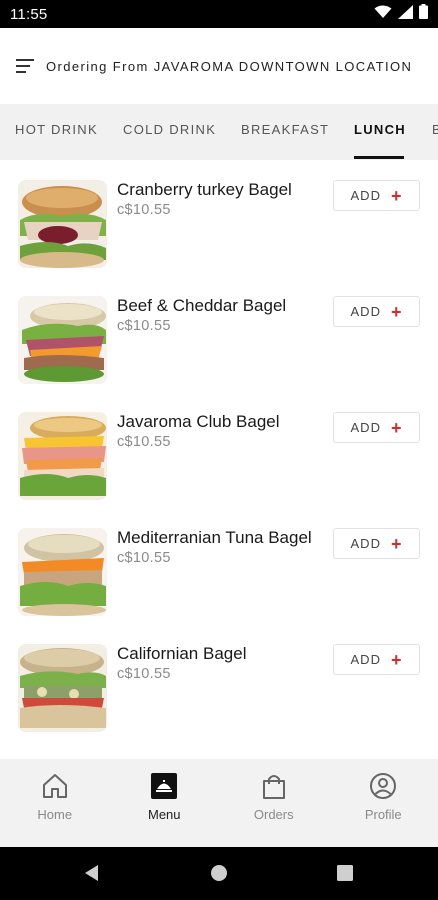 This screenshot has width=438, height=900. What do you see at coordinates (56, 132) in the screenshot?
I see `tab-hot-drink: HOT DRINK` at bounding box center [56, 132].